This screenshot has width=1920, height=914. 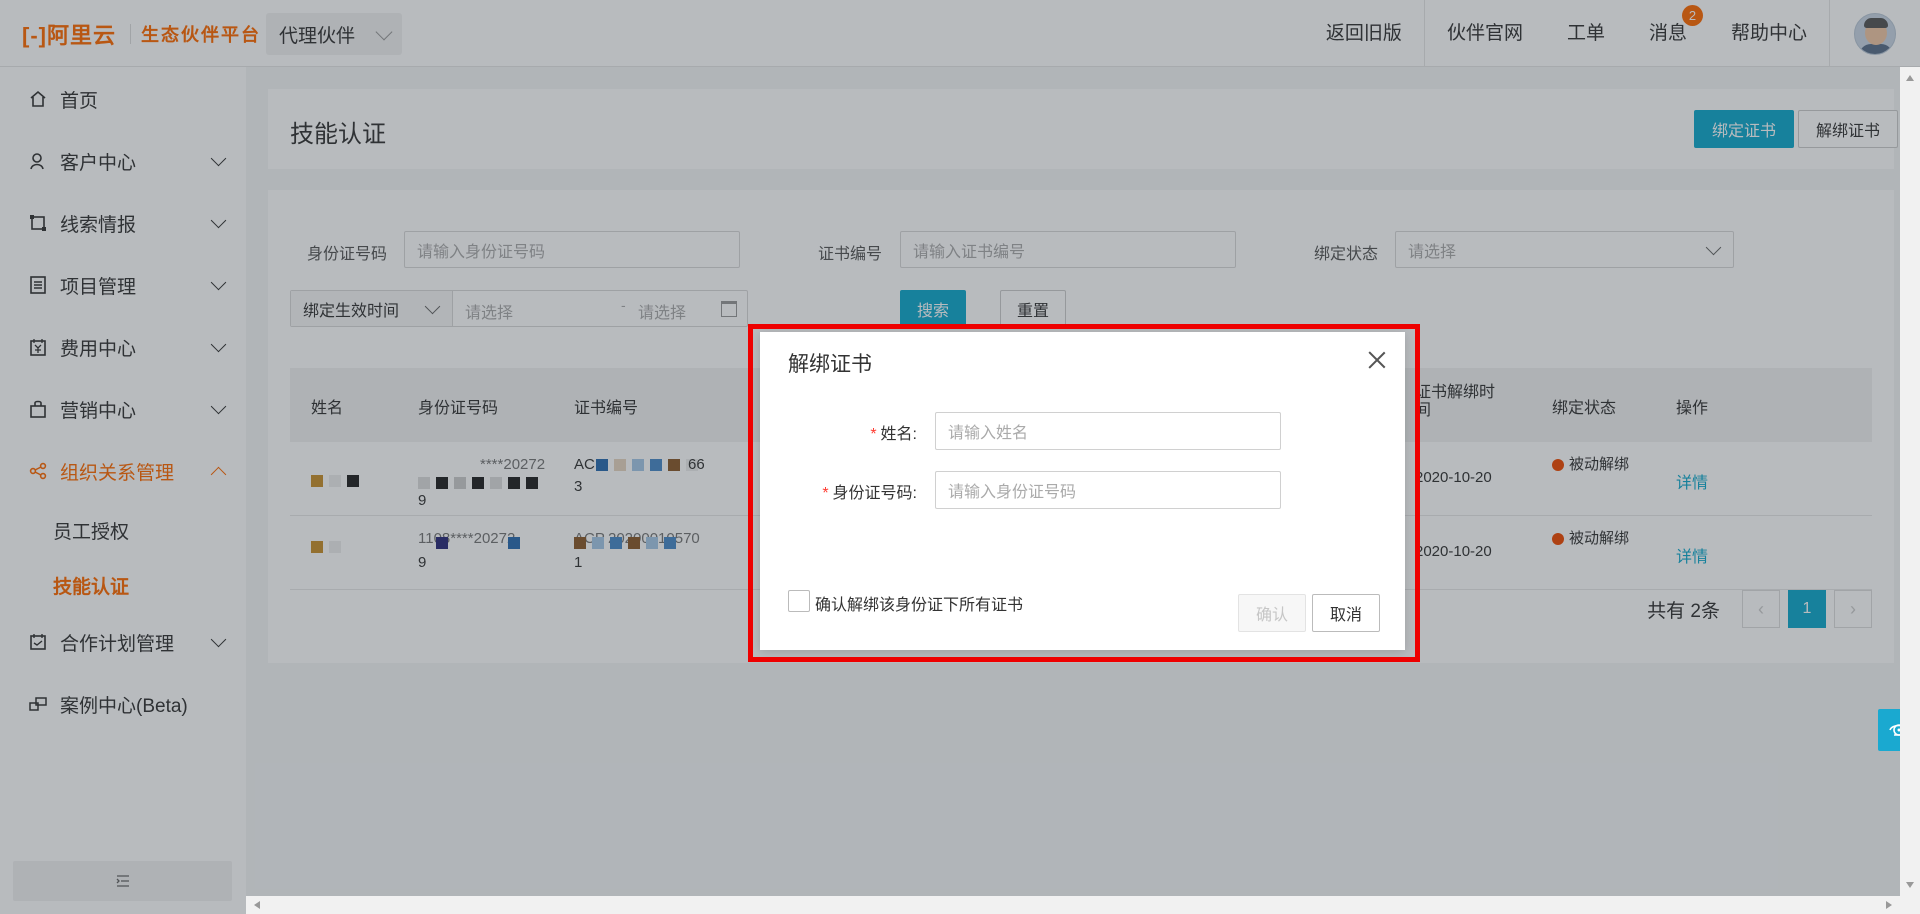 What do you see at coordinates (1910, 481) in the screenshot?
I see `vertical-scrollbar` at bounding box center [1910, 481].